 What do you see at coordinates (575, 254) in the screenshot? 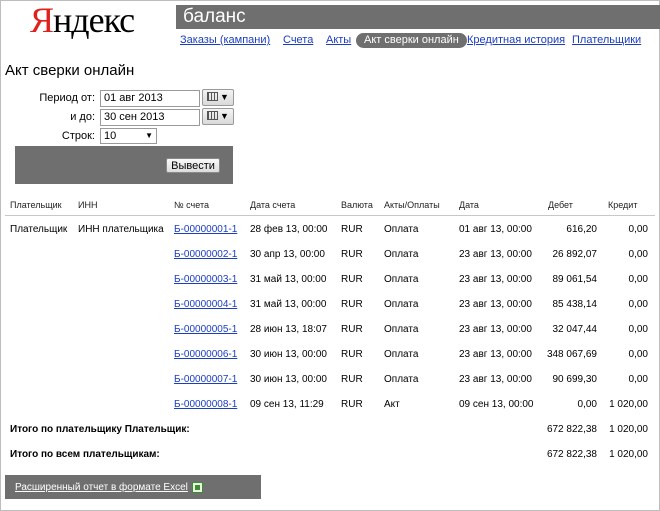
I see `debit: 26 892,07` at bounding box center [575, 254].